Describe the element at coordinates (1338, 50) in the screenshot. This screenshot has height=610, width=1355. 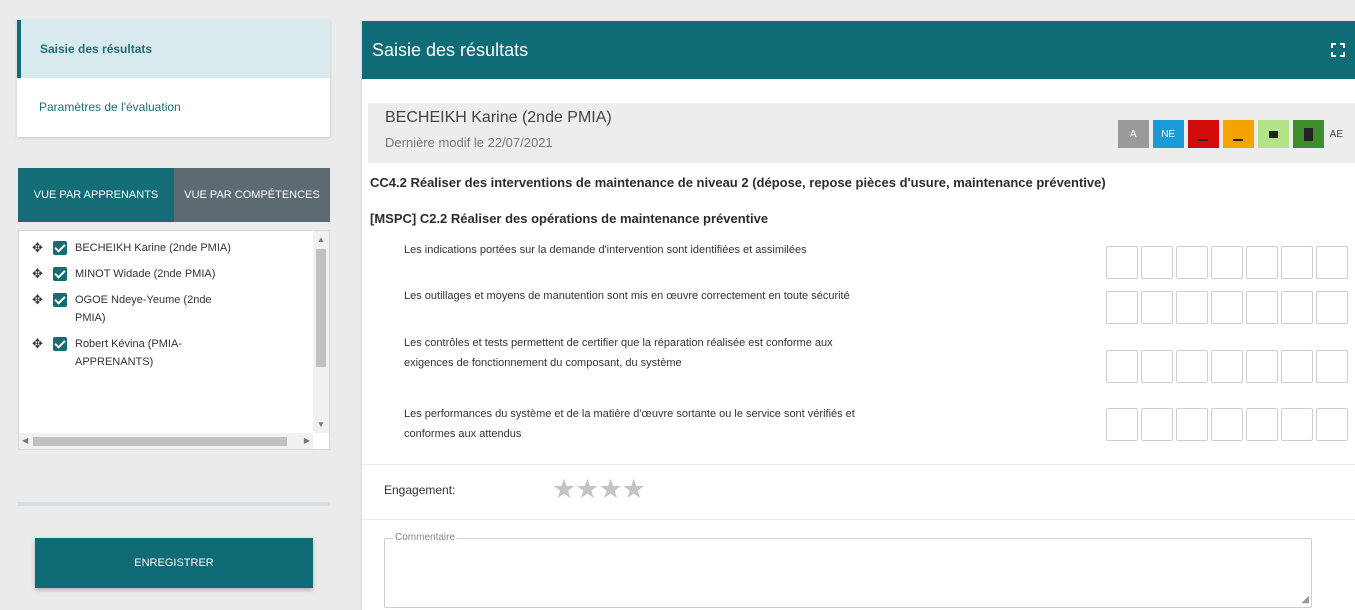
I see `expand-icon` at that location.